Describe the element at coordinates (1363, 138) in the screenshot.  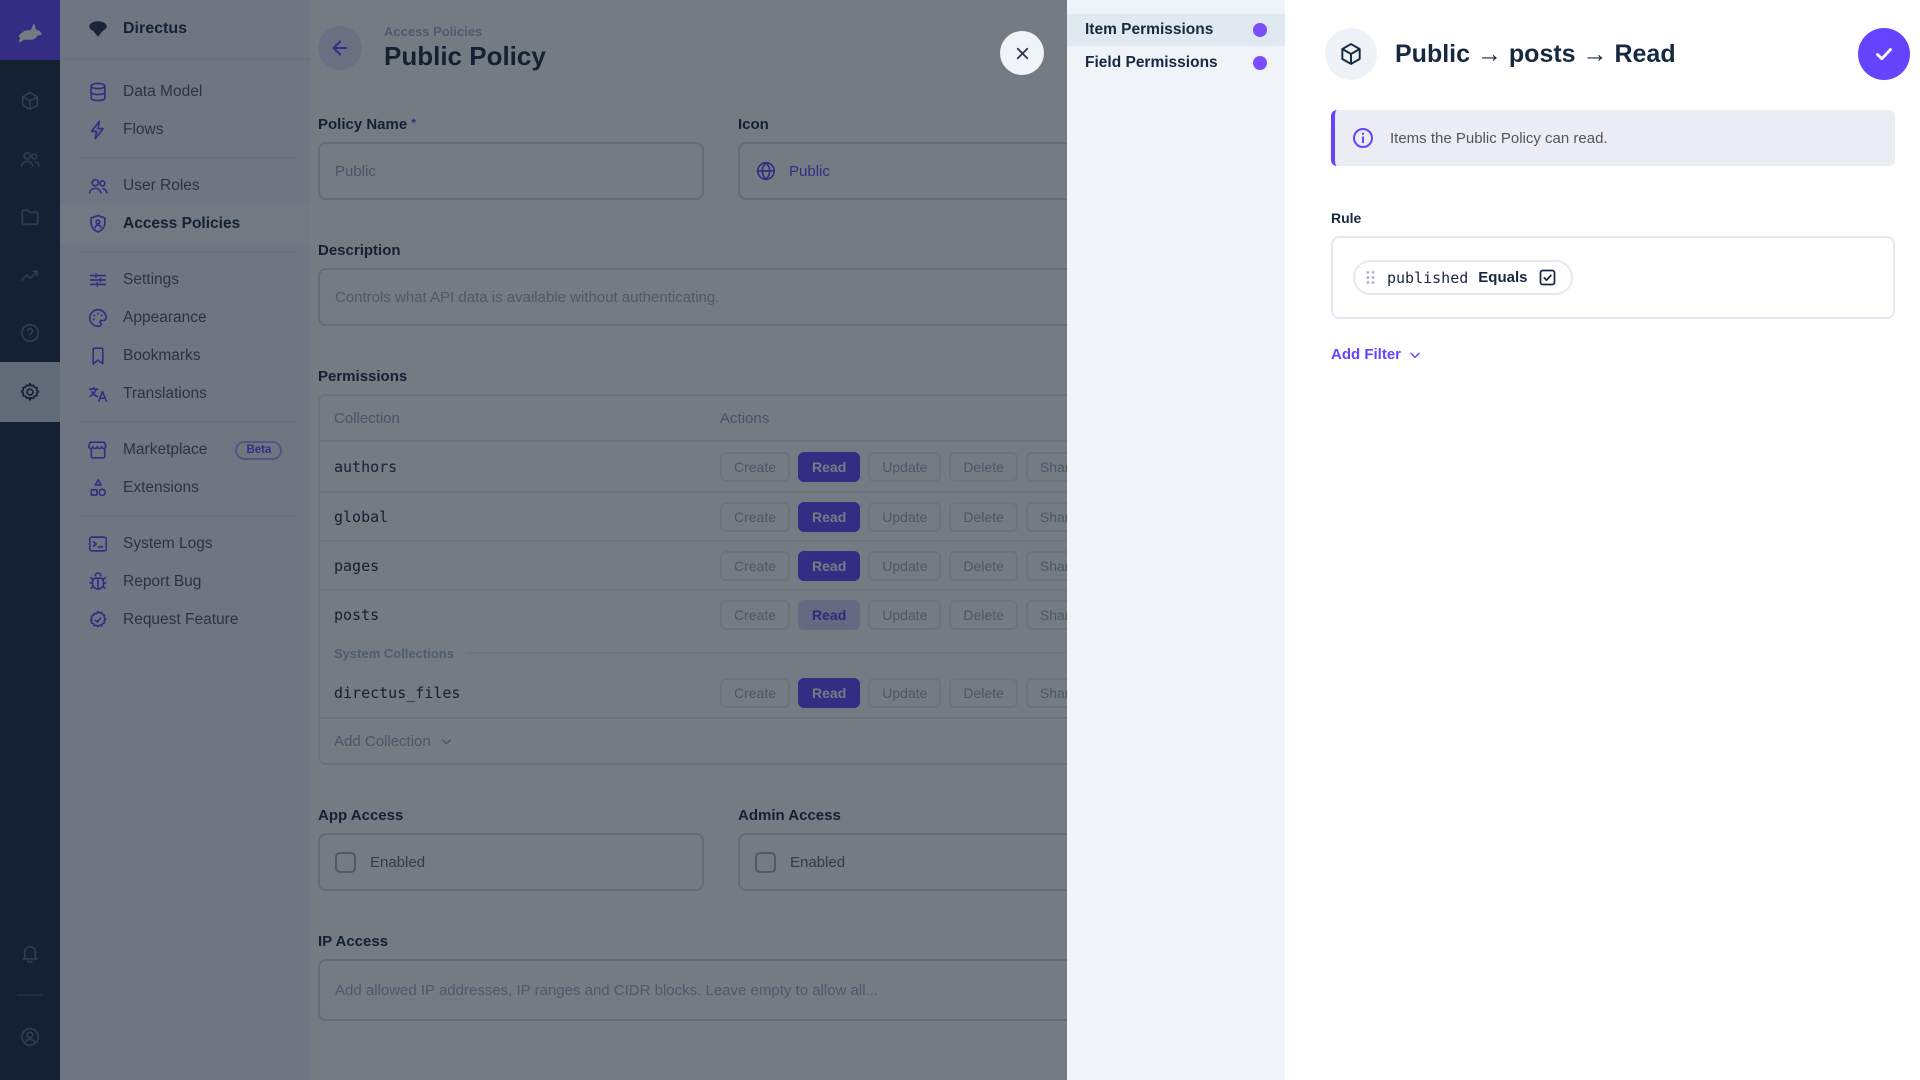
I see `info-icon` at that location.